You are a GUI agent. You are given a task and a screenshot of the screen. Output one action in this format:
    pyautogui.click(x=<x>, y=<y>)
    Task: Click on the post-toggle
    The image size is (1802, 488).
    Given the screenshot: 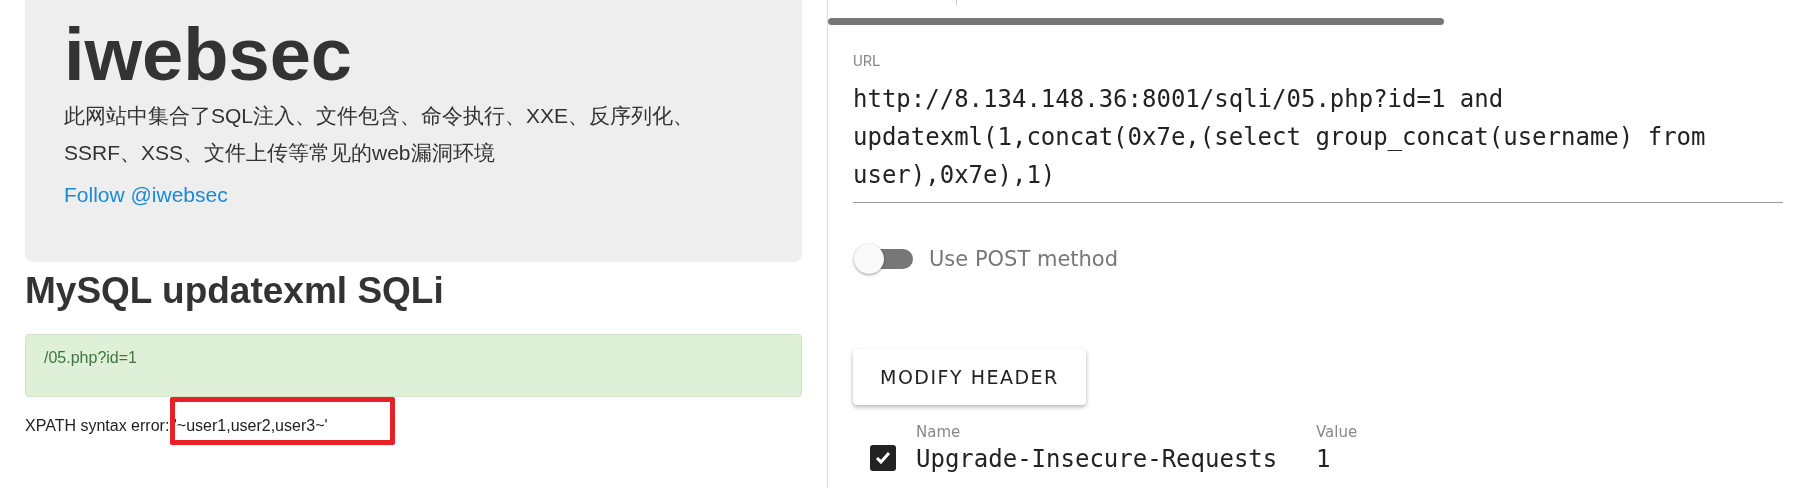 What is the action you would take?
    pyautogui.click(x=884, y=259)
    